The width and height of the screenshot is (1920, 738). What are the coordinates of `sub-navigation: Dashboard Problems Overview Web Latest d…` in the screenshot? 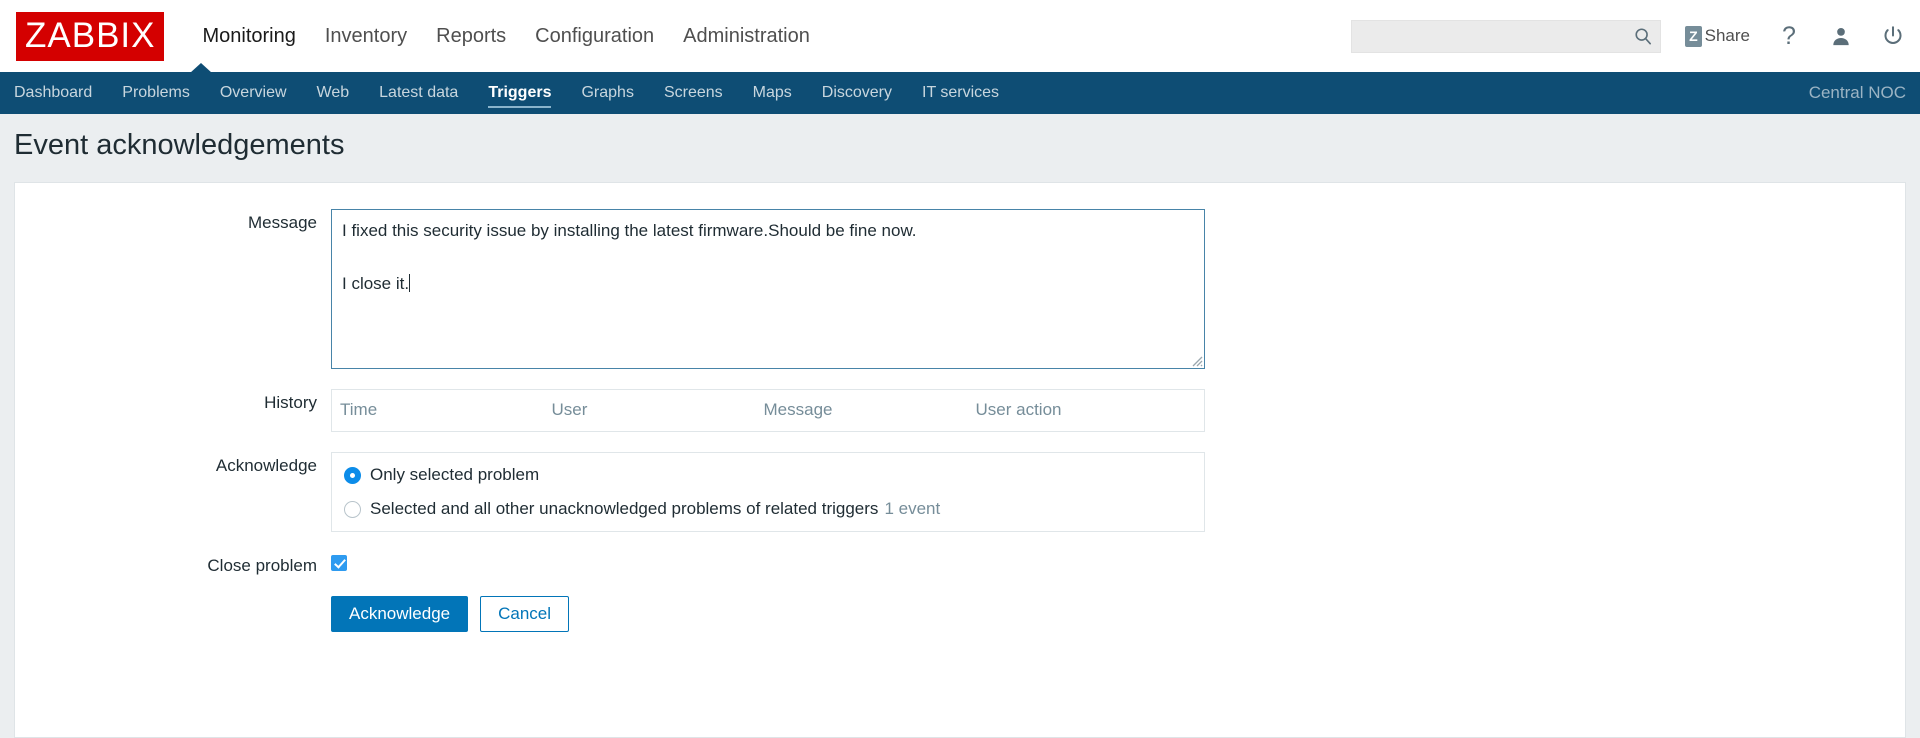 It's located at (960, 88).